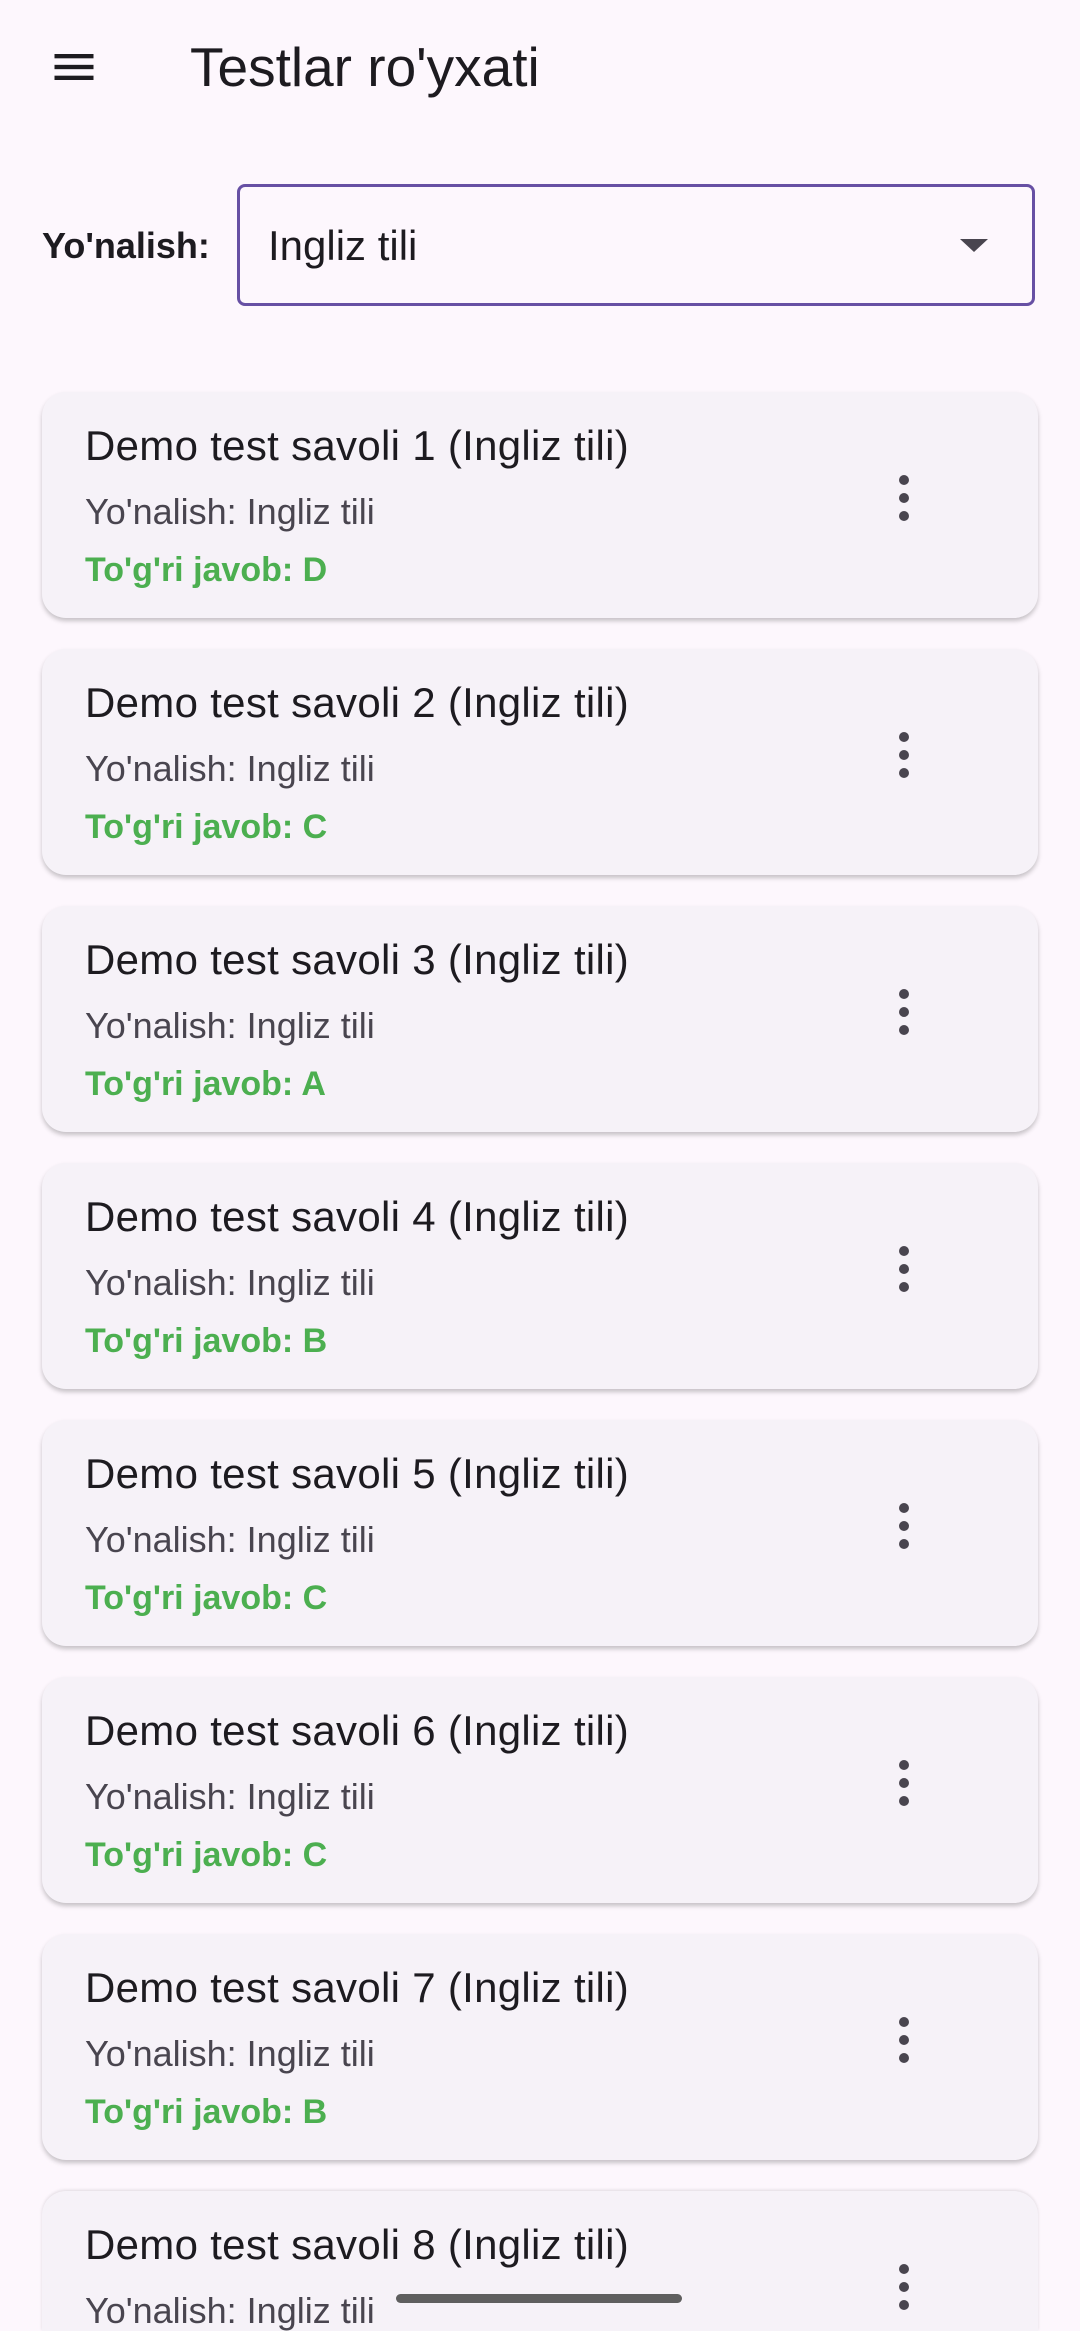 The image size is (1080, 2331). What do you see at coordinates (357, 1473) in the screenshot?
I see `test-title: Demo test savoli 5 (Ingliz tili)` at bounding box center [357, 1473].